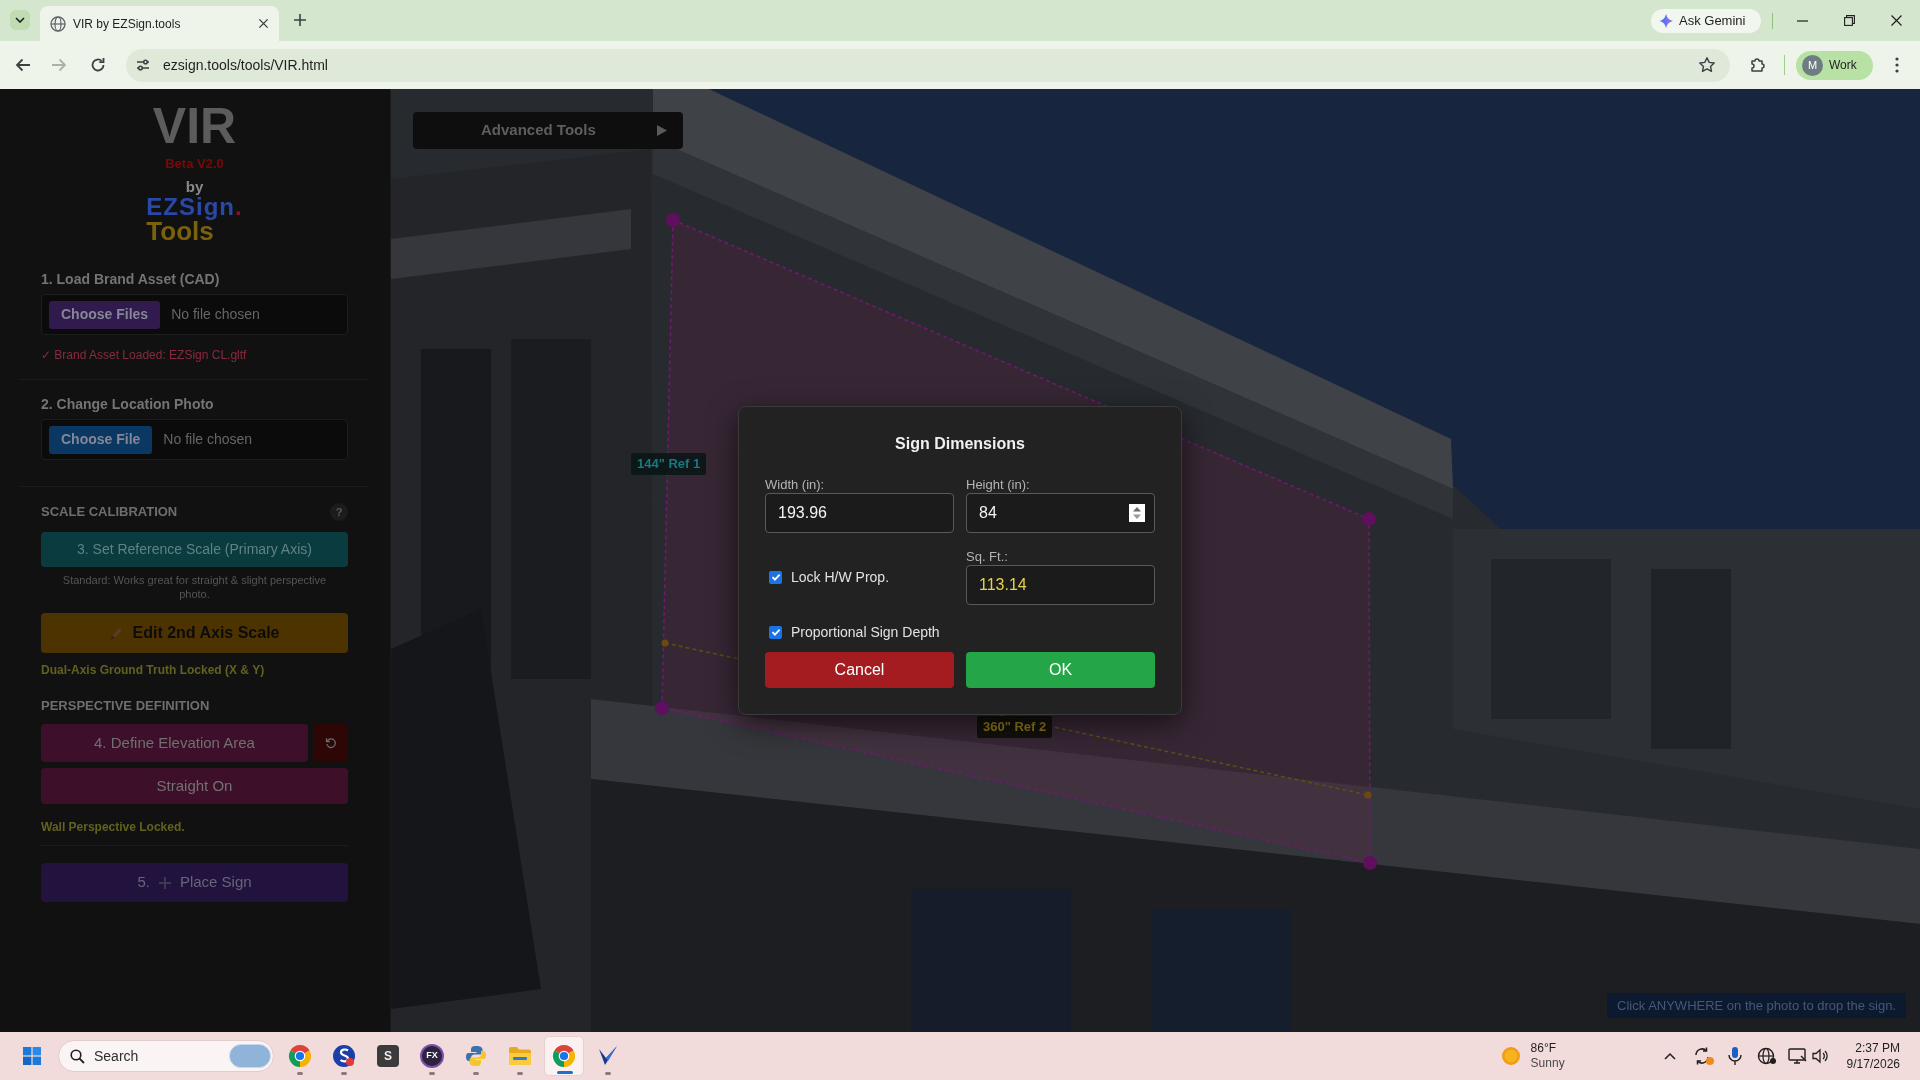 This screenshot has height=1080, width=1920. What do you see at coordinates (194, 549) in the screenshot?
I see `set-reference-scale-button: 3. Set Reference Scale (Primary Axis)` at bounding box center [194, 549].